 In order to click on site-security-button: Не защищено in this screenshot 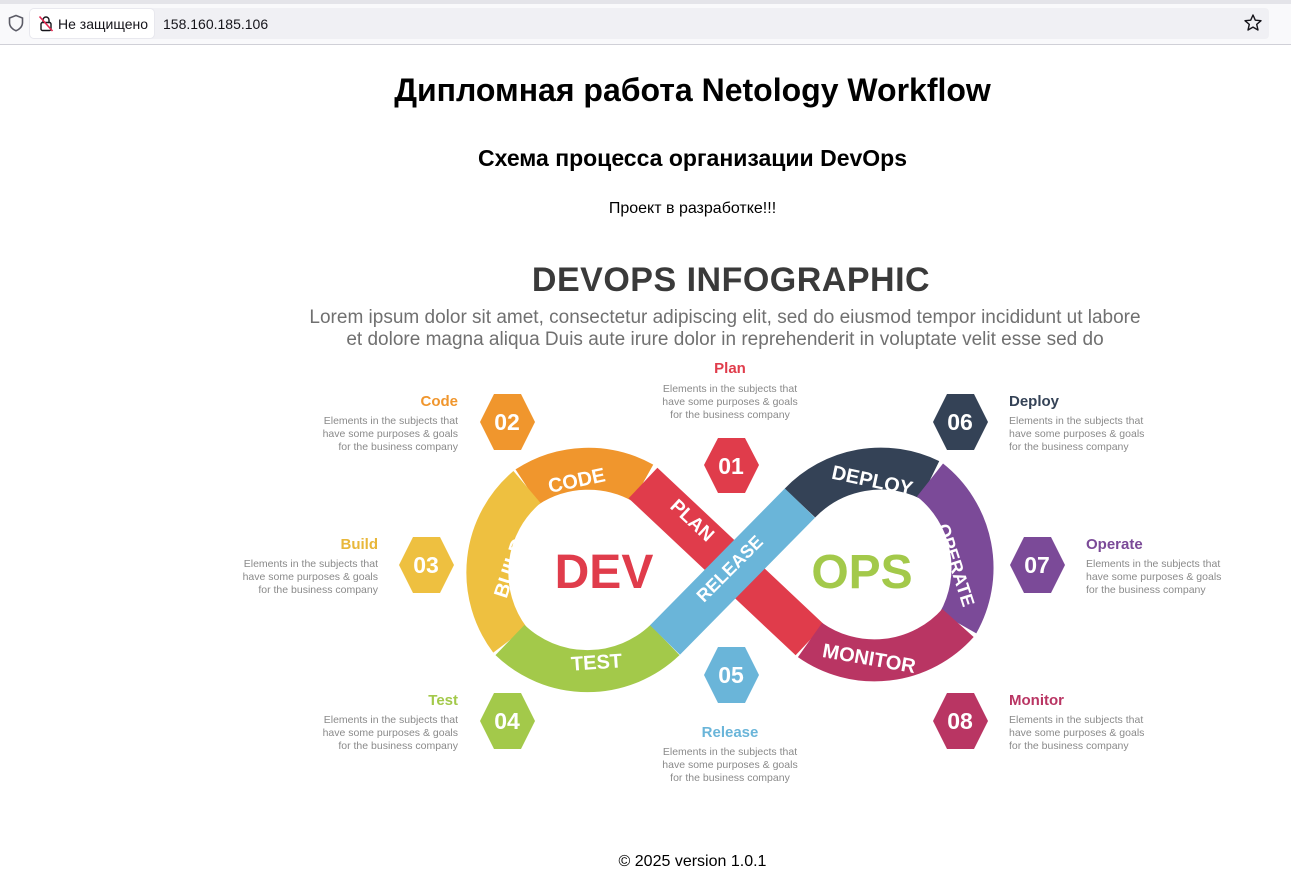, I will do `click(92, 23)`.